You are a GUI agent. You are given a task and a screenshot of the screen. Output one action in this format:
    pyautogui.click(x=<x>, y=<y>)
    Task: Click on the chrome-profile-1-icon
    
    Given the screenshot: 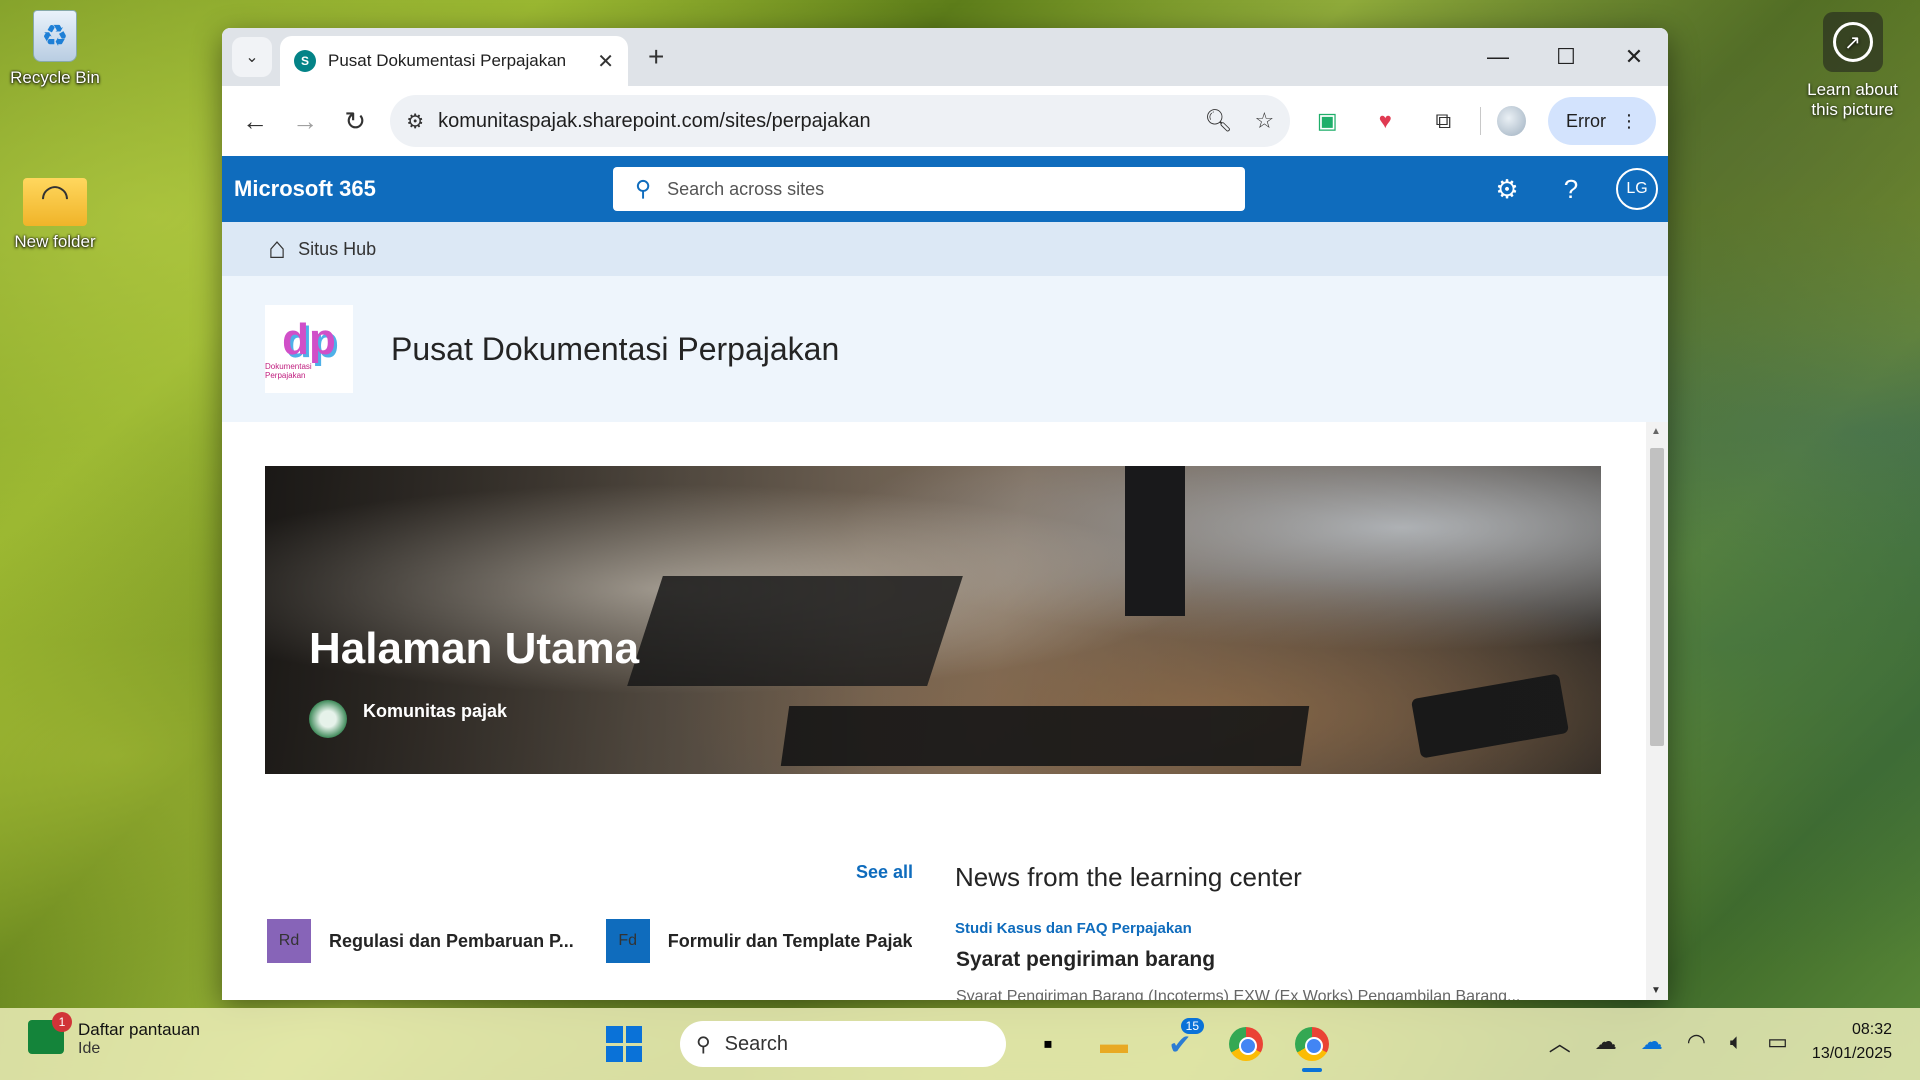 What is the action you would take?
    pyautogui.click(x=1246, y=1044)
    